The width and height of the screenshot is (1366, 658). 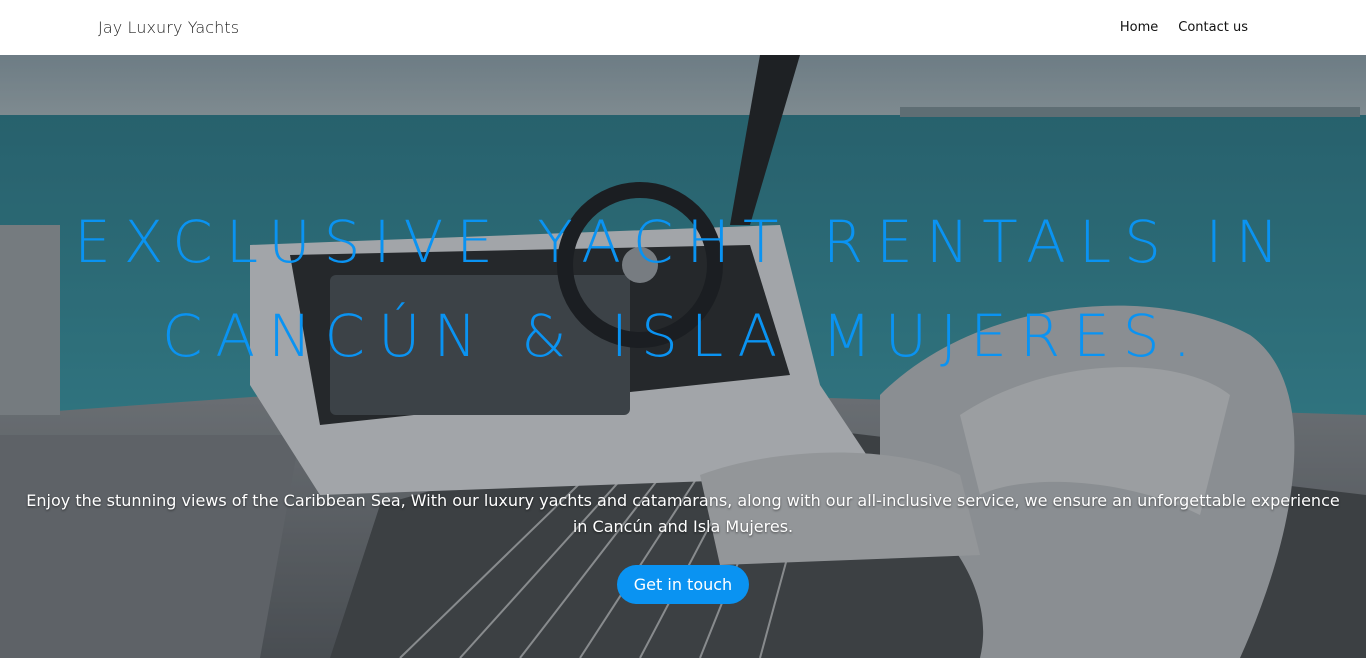 I want to click on nav-link-home: Home, so click(x=1139, y=27).